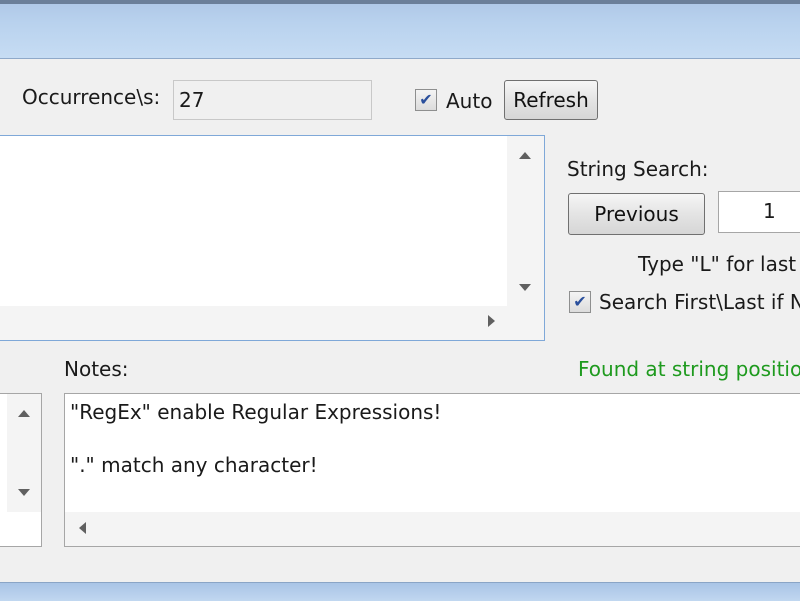 The width and height of the screenshot is (800, 601). I want to click on notes-line: "." match any character!, so click(194, 465).